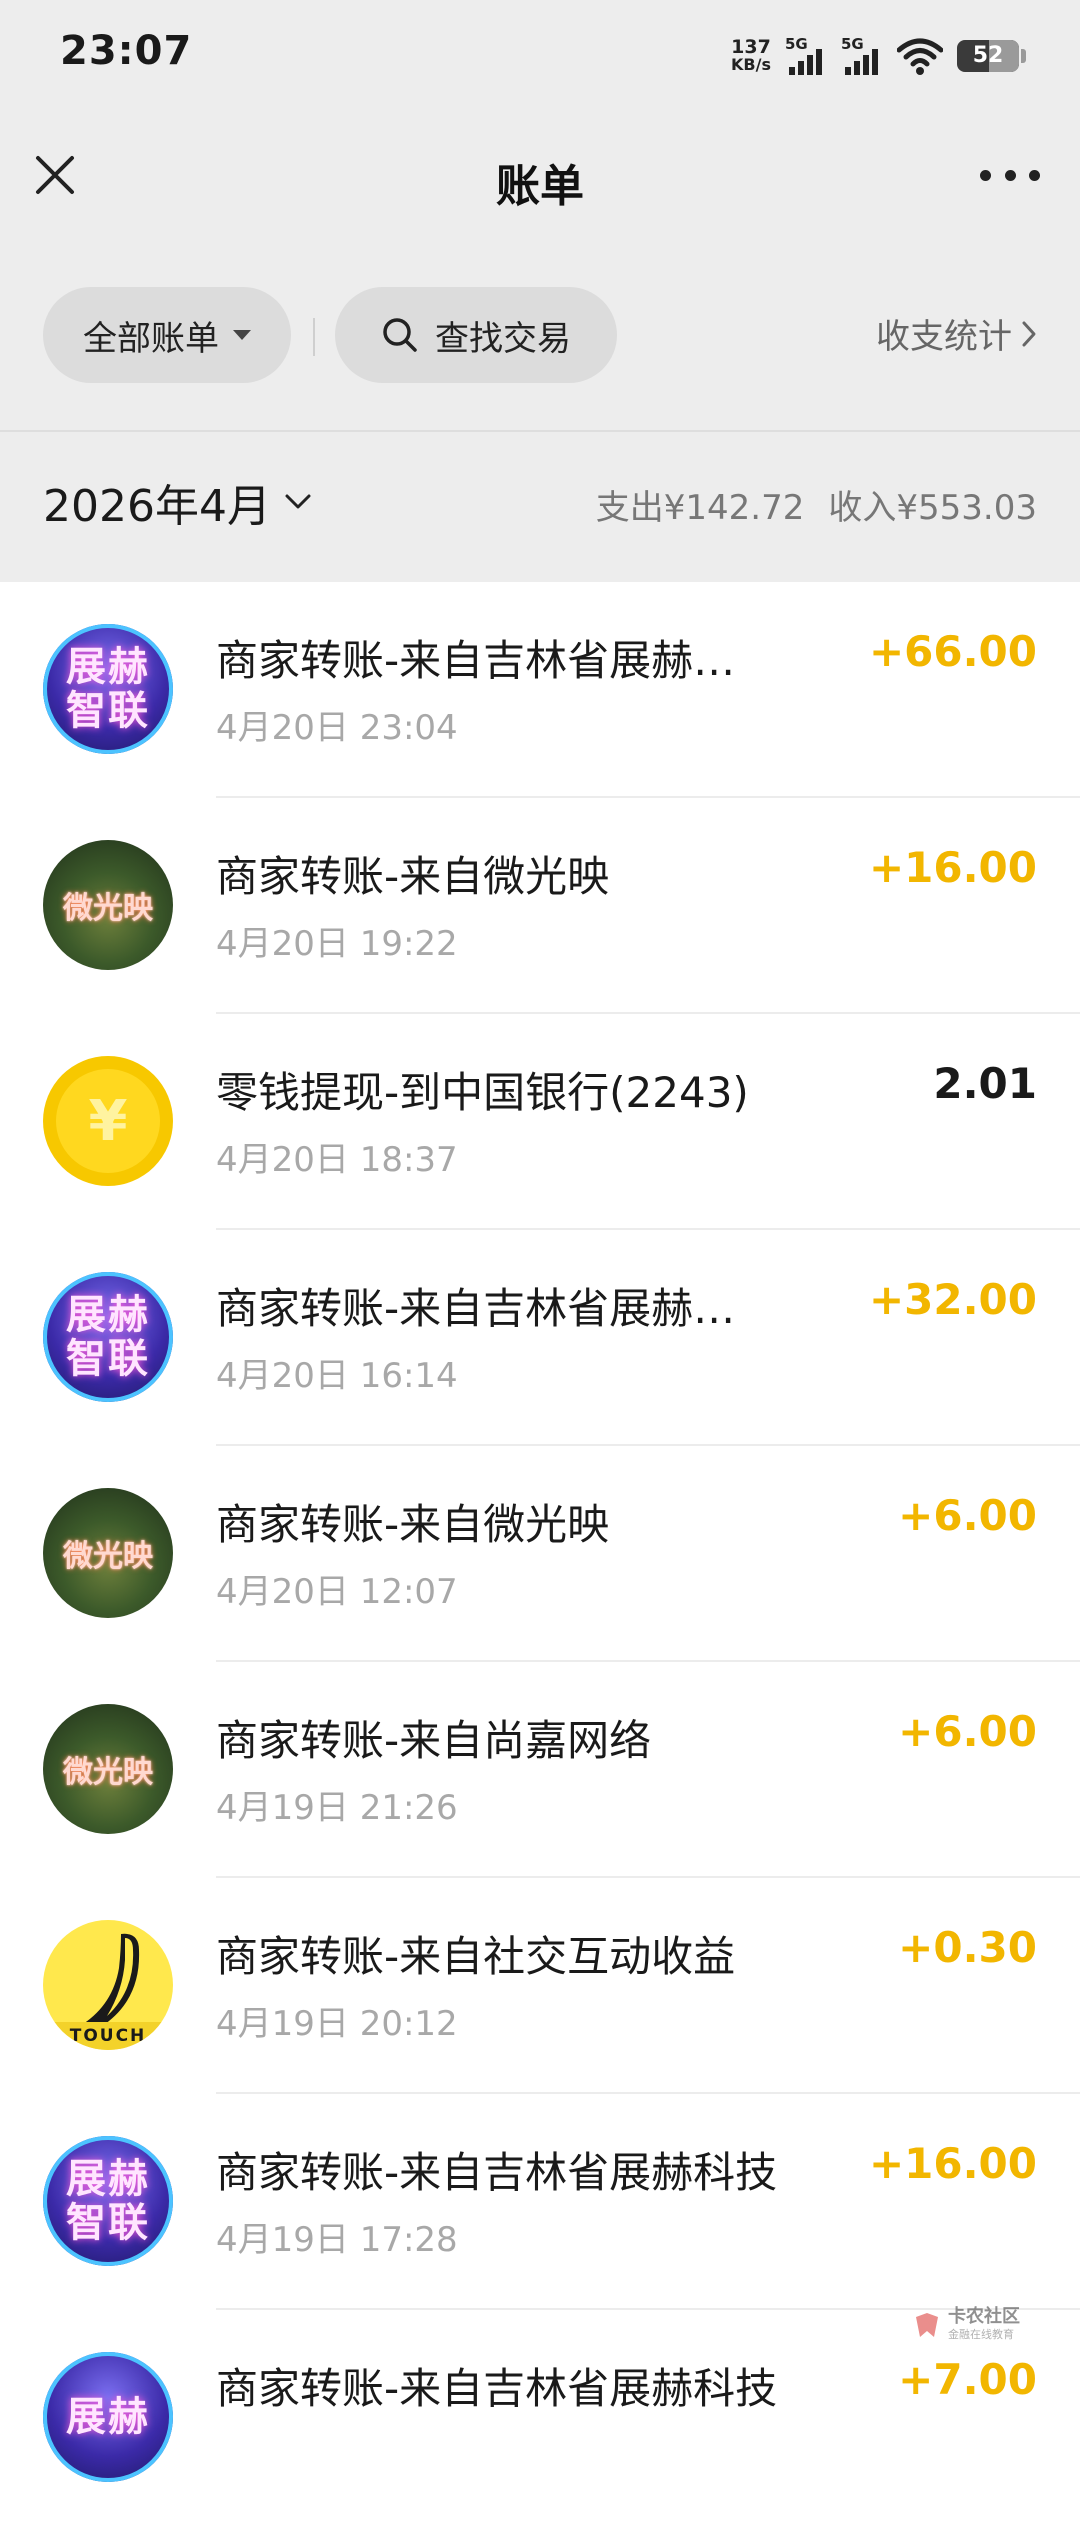 The height and width of the screenshot is (2526, 1080). I want to click on transaction-time: 4月20日 16:14, so click(337, 1376).